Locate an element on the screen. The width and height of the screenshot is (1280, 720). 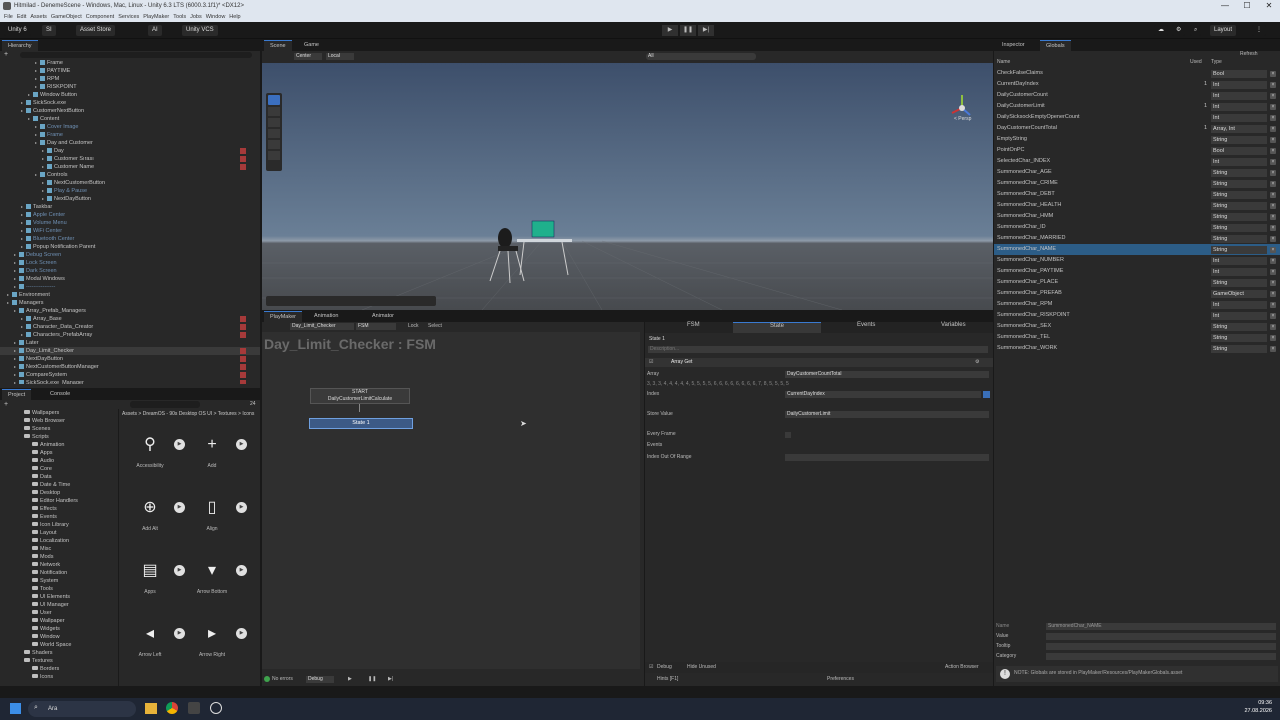
action-check-icon: ☑ is located at coordinates (651, 362).